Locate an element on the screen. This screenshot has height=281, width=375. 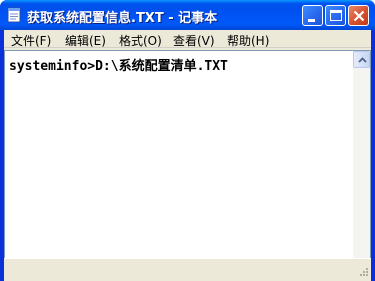
maximize-icon is located at coordinates (336, 15).